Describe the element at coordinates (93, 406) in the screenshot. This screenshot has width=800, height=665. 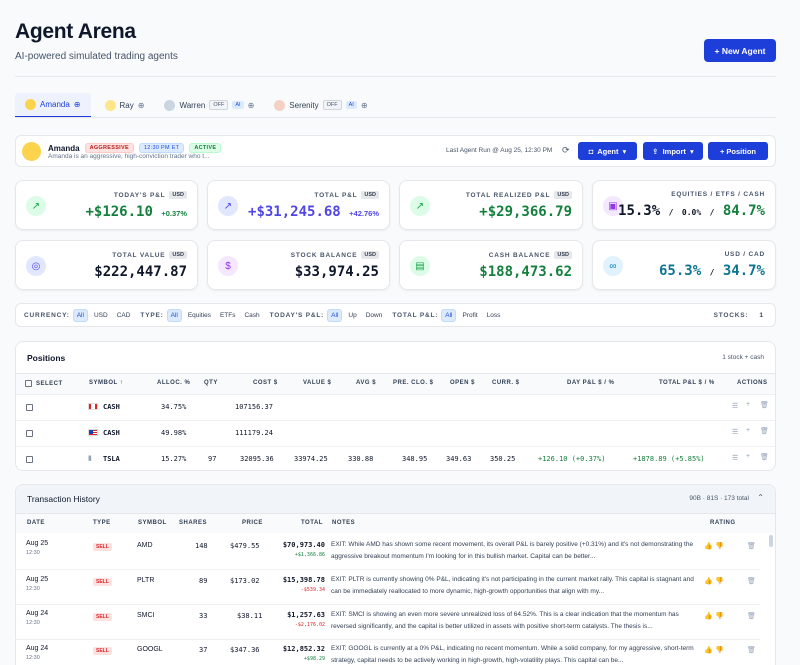
I see `canada-flag-icon` at that location.